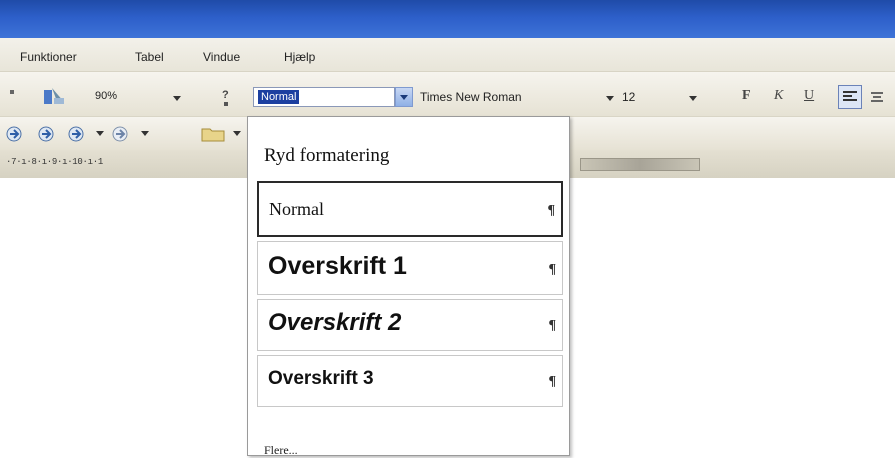 This screenshot has height=458, width=895. Describe the element at coordinates (628, 97) in the screenshot. I see `font-size-box: 12` at that location.